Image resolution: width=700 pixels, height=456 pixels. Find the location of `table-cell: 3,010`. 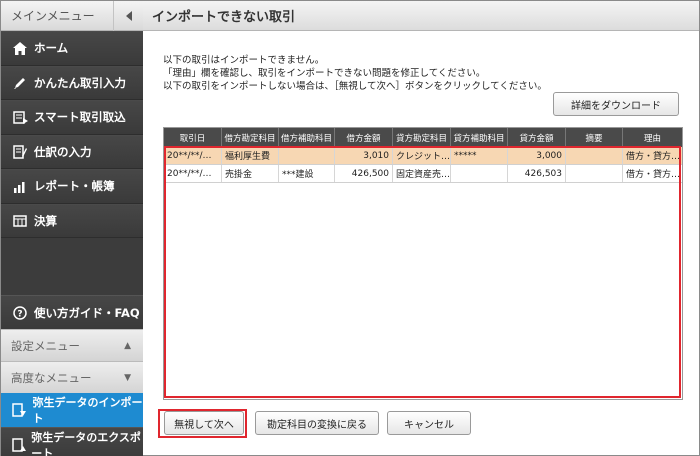

table-cell: 3,010 is located at coordinates (364, 155).